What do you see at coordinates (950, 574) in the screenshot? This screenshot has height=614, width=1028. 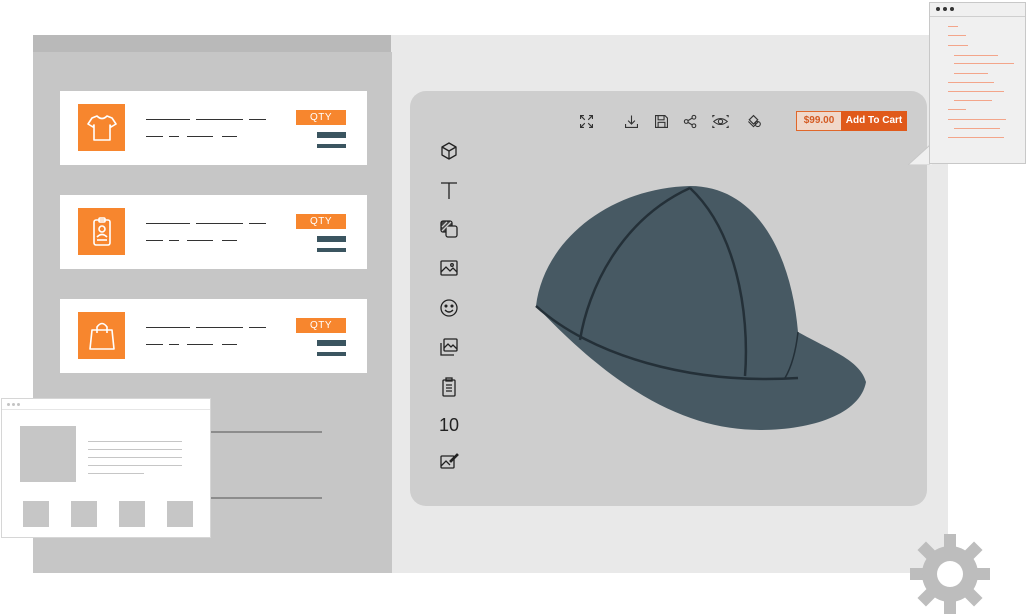 I see `gear-icon` at bounding box center [950, 574].